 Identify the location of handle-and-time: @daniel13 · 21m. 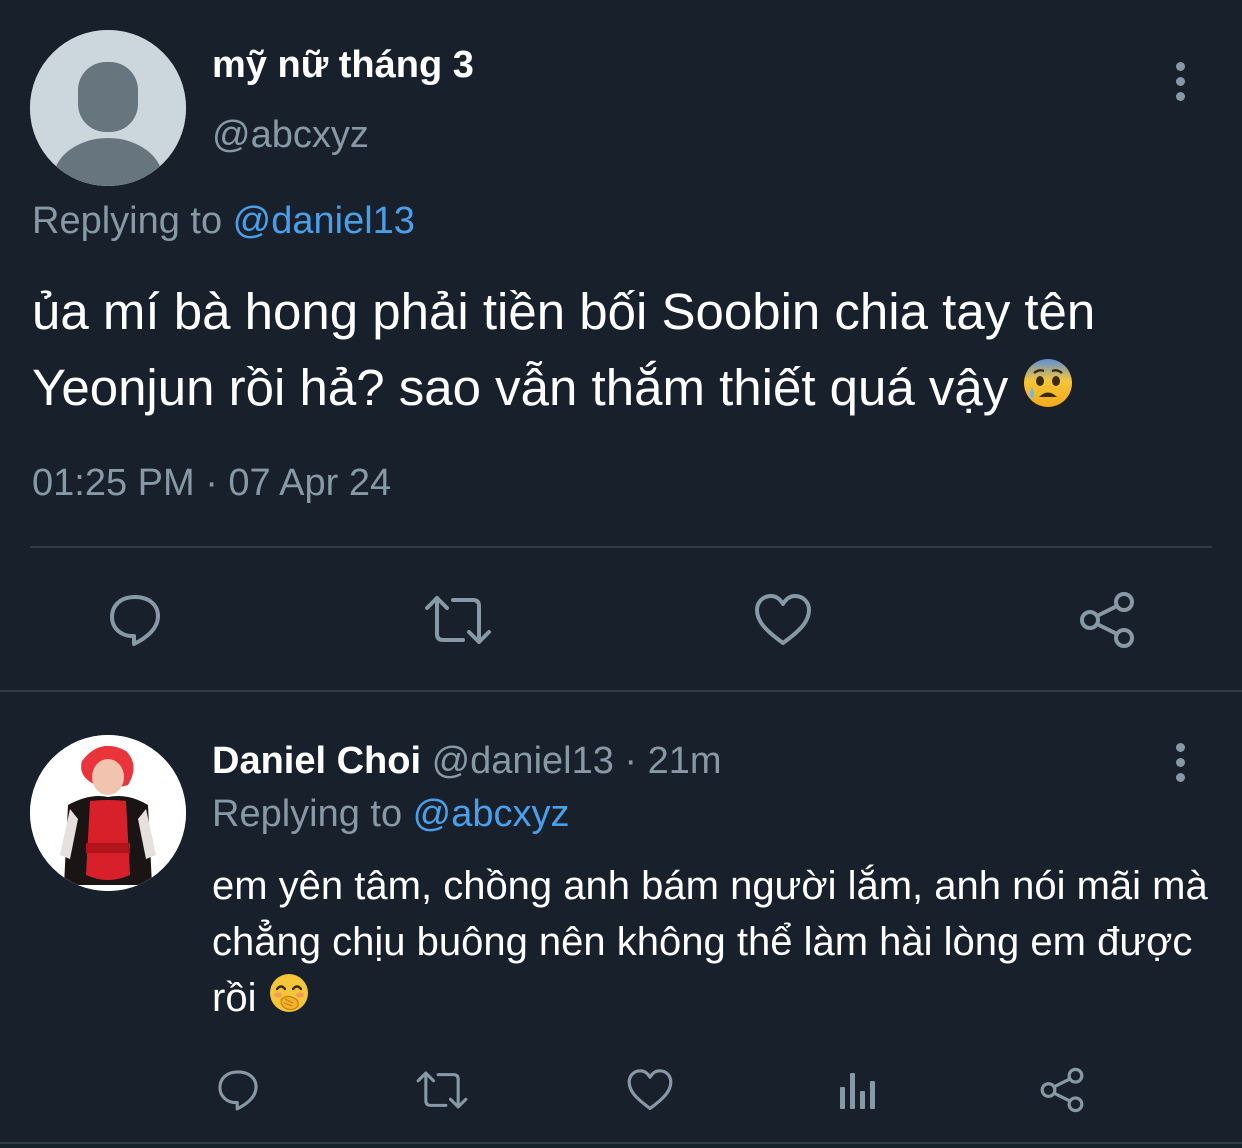
(576, 761).